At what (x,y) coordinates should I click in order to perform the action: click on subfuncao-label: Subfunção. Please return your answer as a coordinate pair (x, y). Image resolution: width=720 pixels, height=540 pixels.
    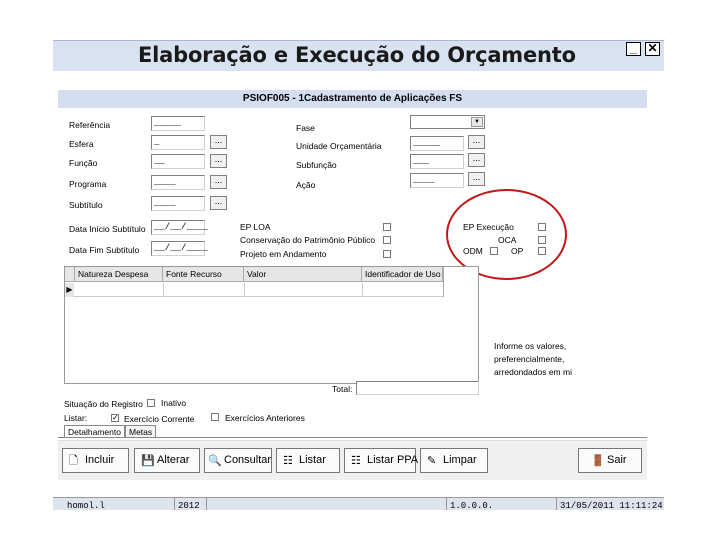
    Looking at the image, I should click on (316, 165).